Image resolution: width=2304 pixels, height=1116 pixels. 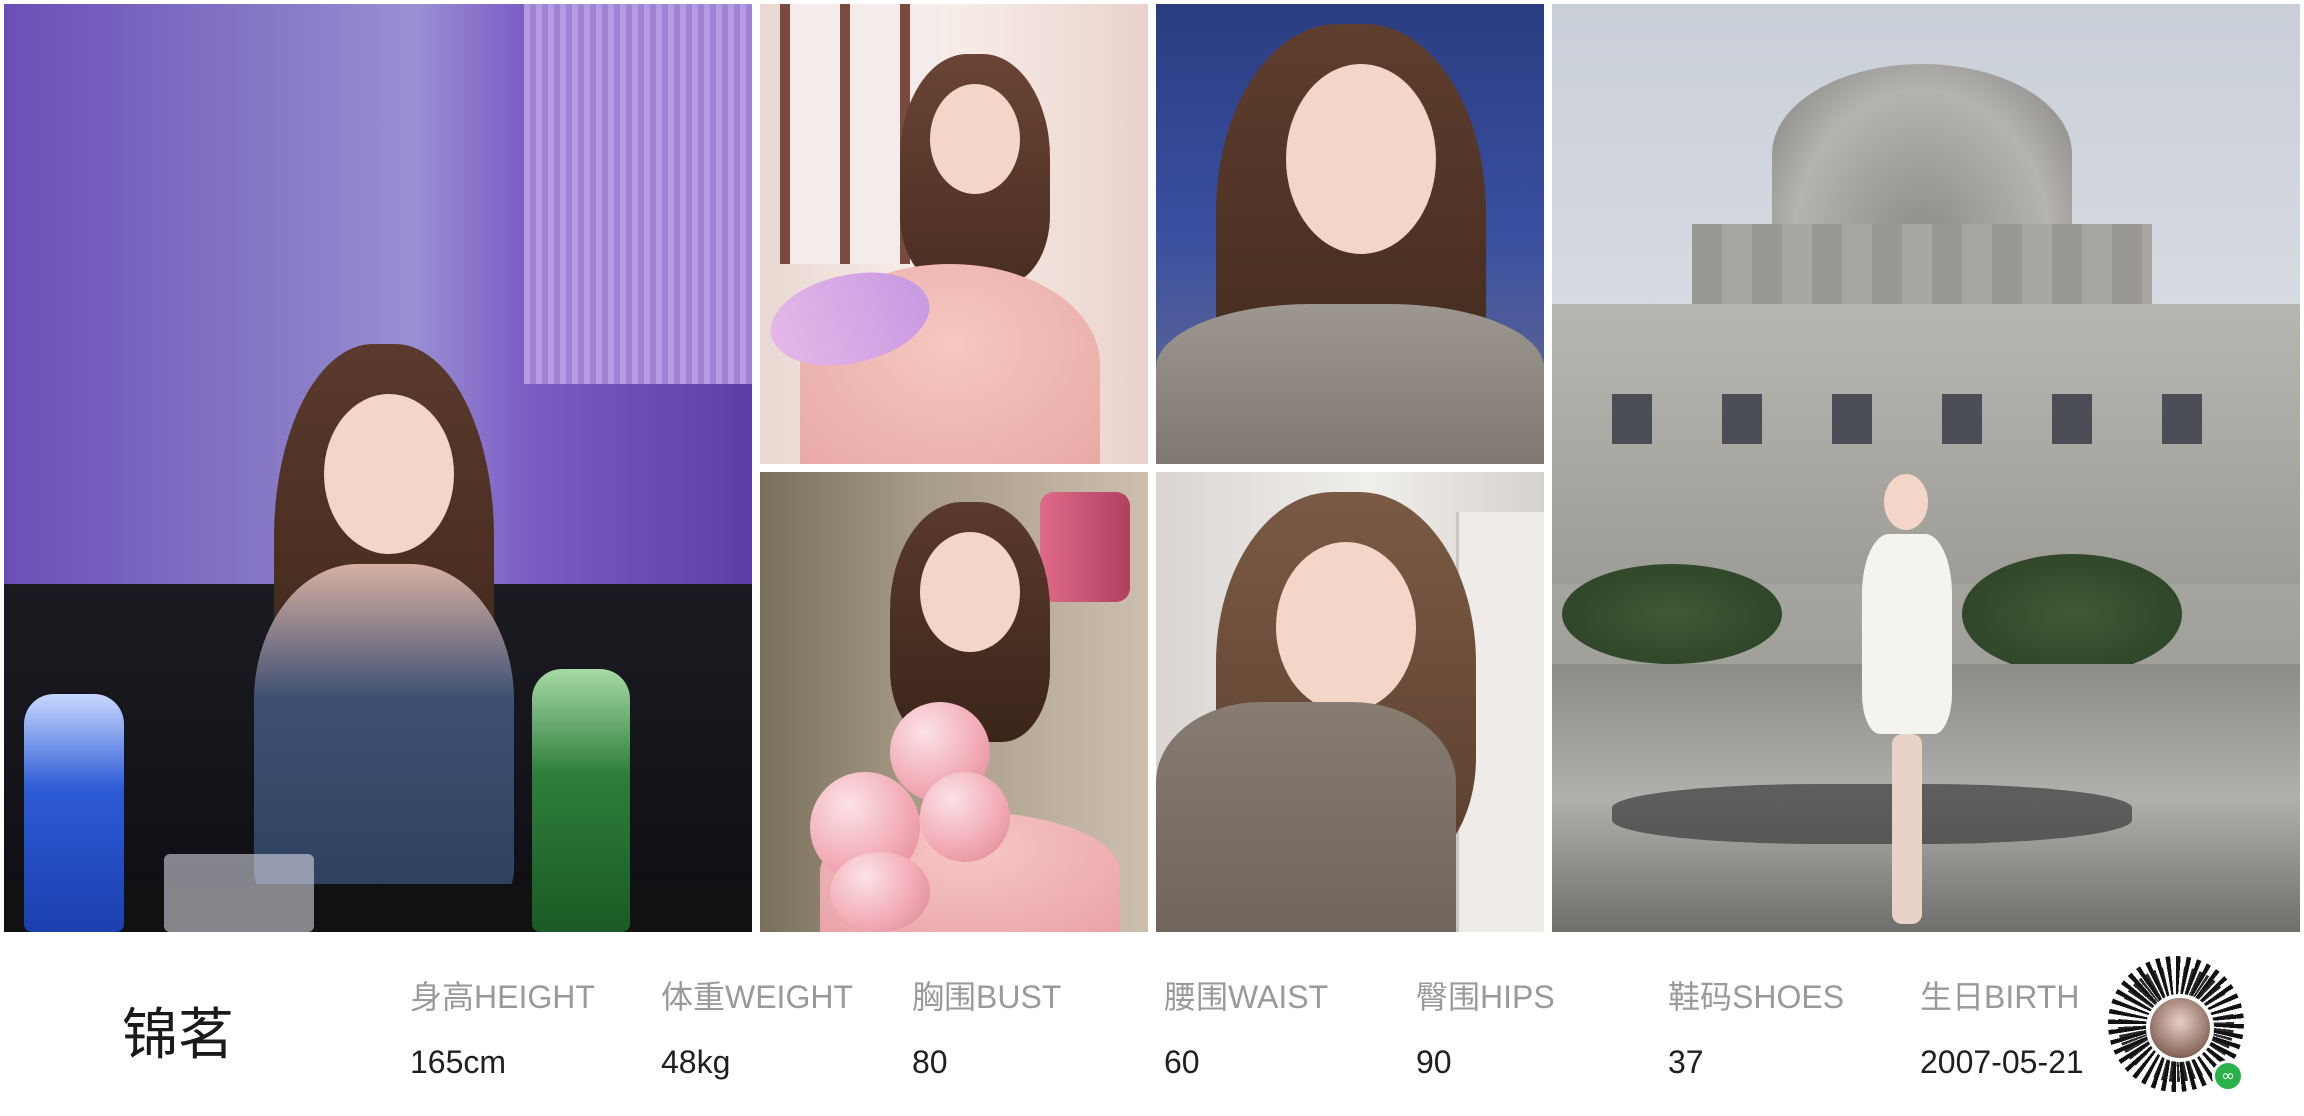 I want to click on stat-height: 身高HEIGHT 165cm, so click(x=502, y=1026).